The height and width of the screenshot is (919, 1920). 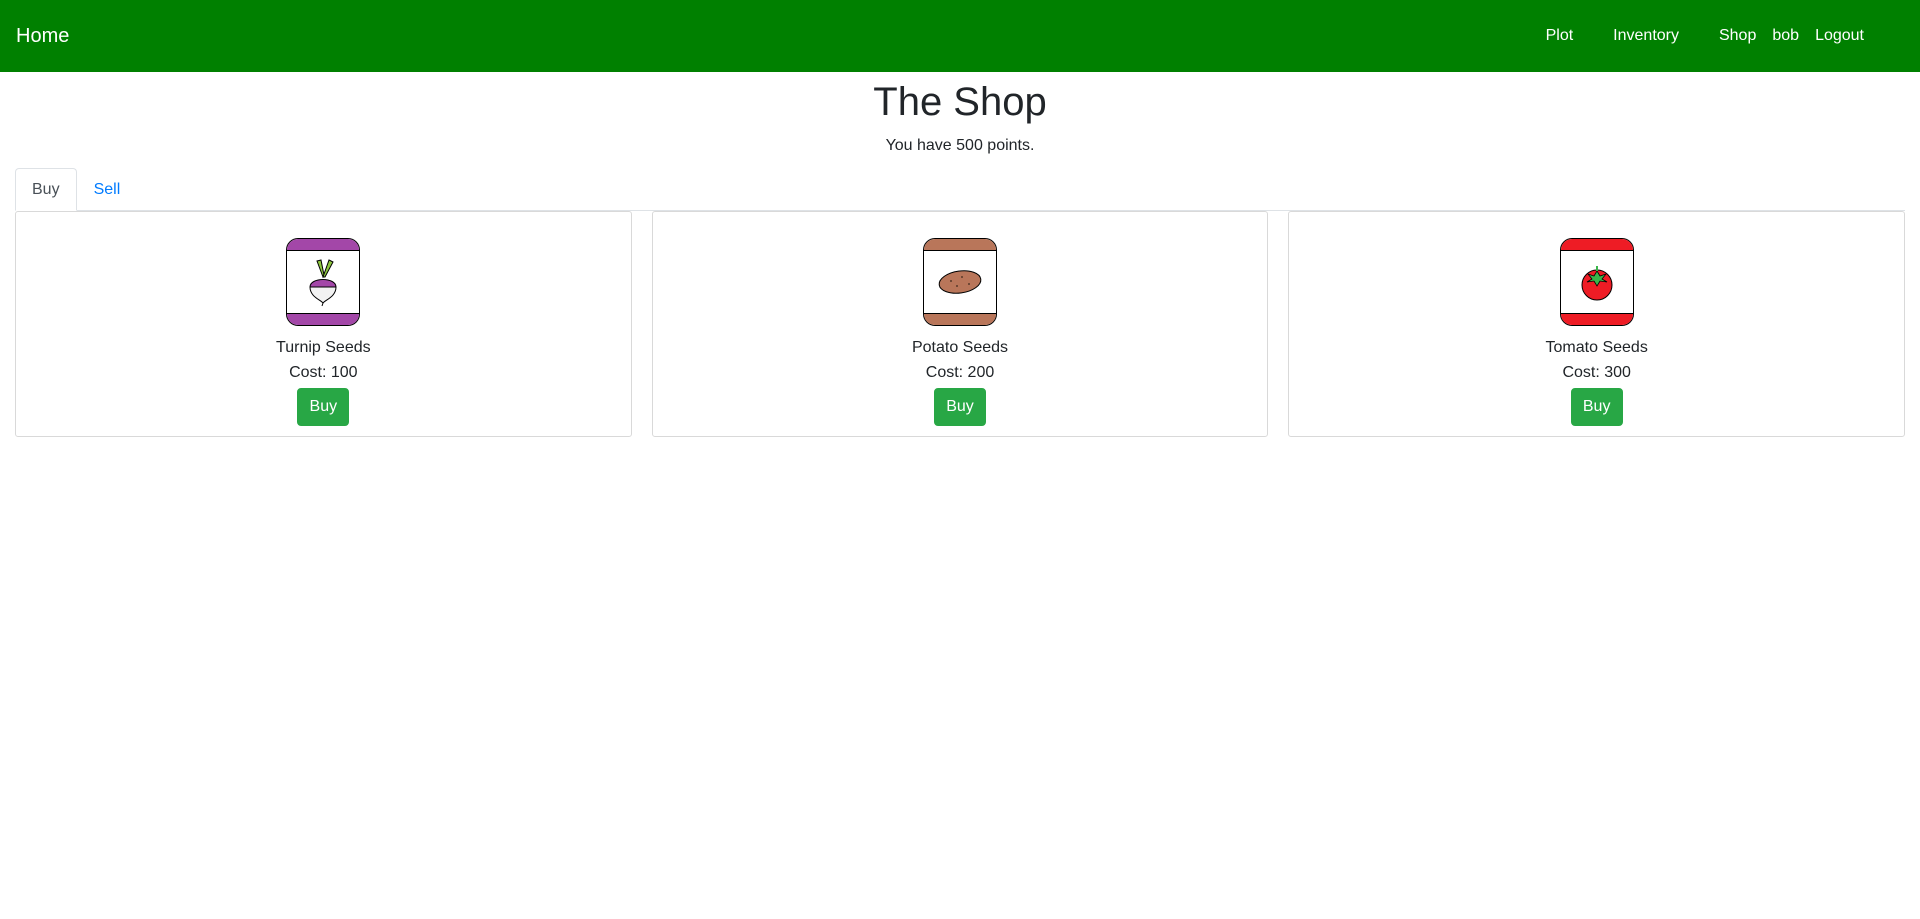 I want to click on nav-username: bob, so click(x=1785, y=36).